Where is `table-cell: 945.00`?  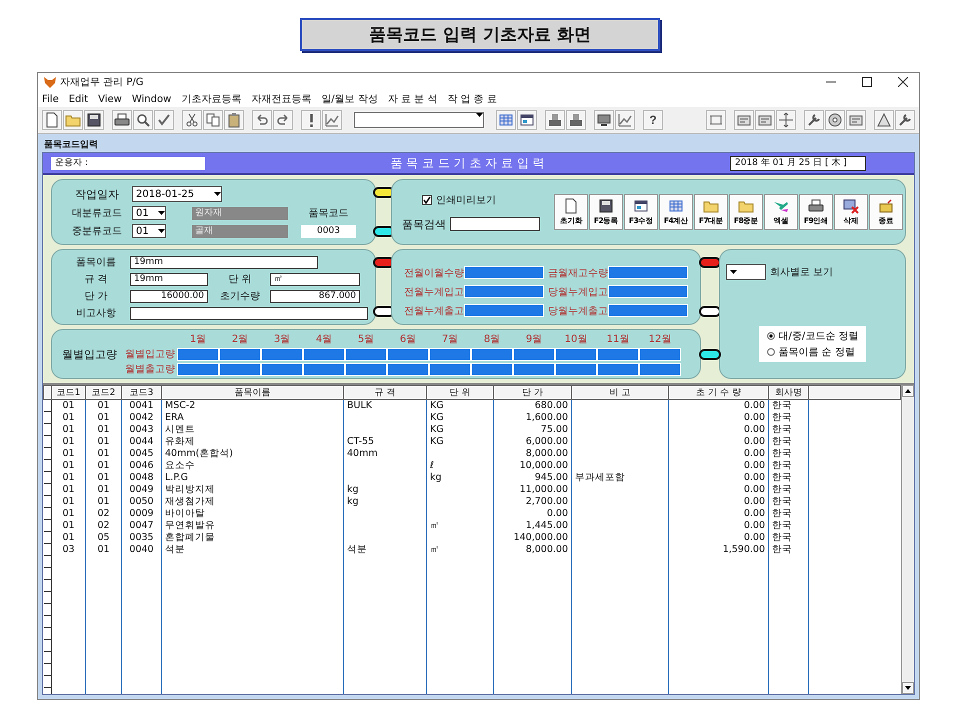 table-cell: 945.00 is located at coordinates (533, 478).